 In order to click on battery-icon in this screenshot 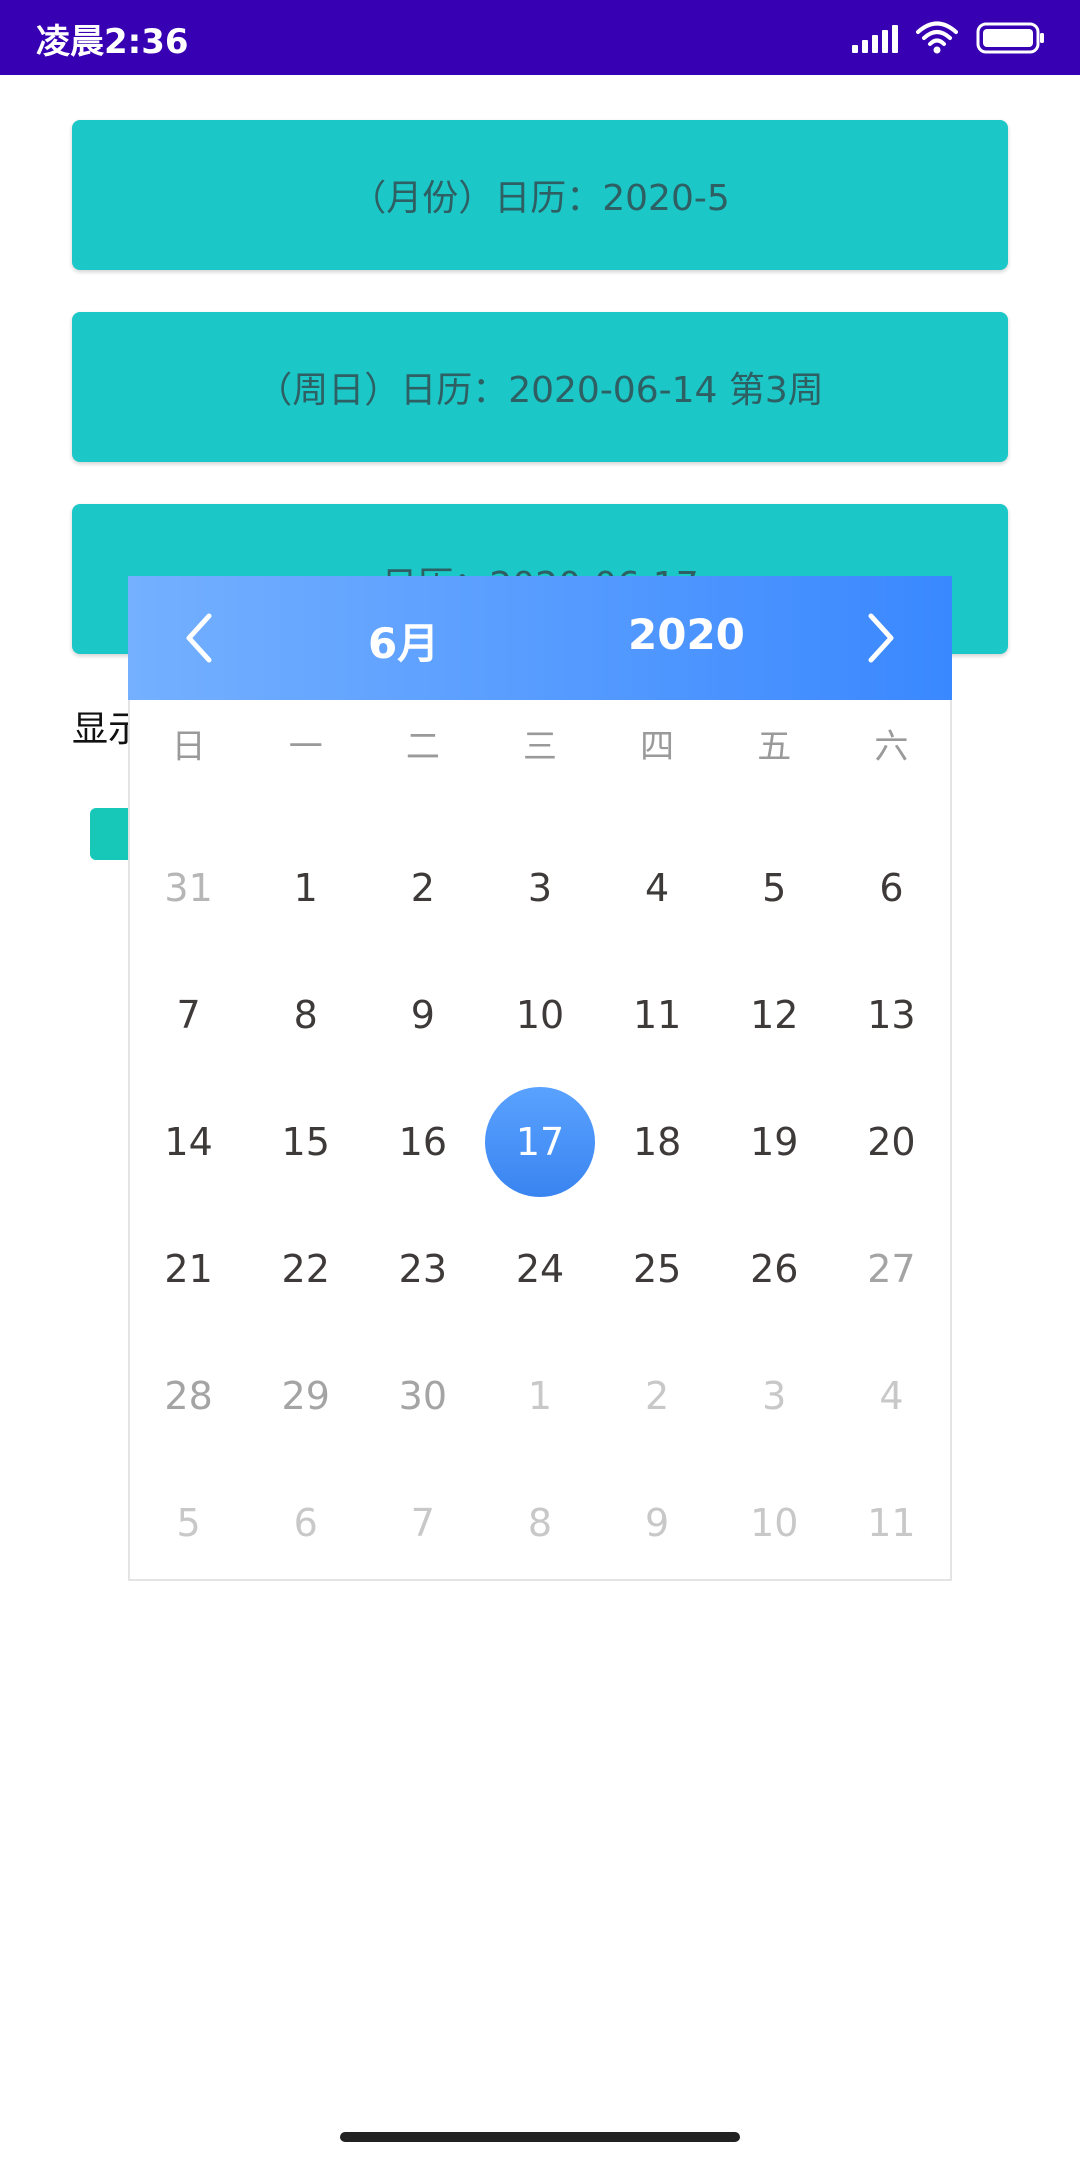, I will do `click(1011, 38)`.